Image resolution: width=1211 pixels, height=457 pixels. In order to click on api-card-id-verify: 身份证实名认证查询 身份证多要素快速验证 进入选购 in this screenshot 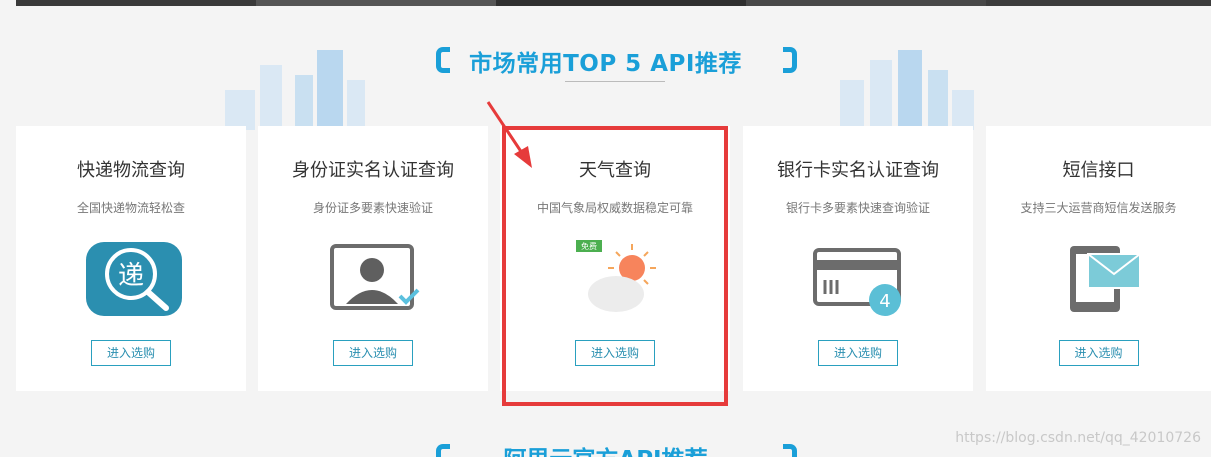, I will do `click(373, 258)`.